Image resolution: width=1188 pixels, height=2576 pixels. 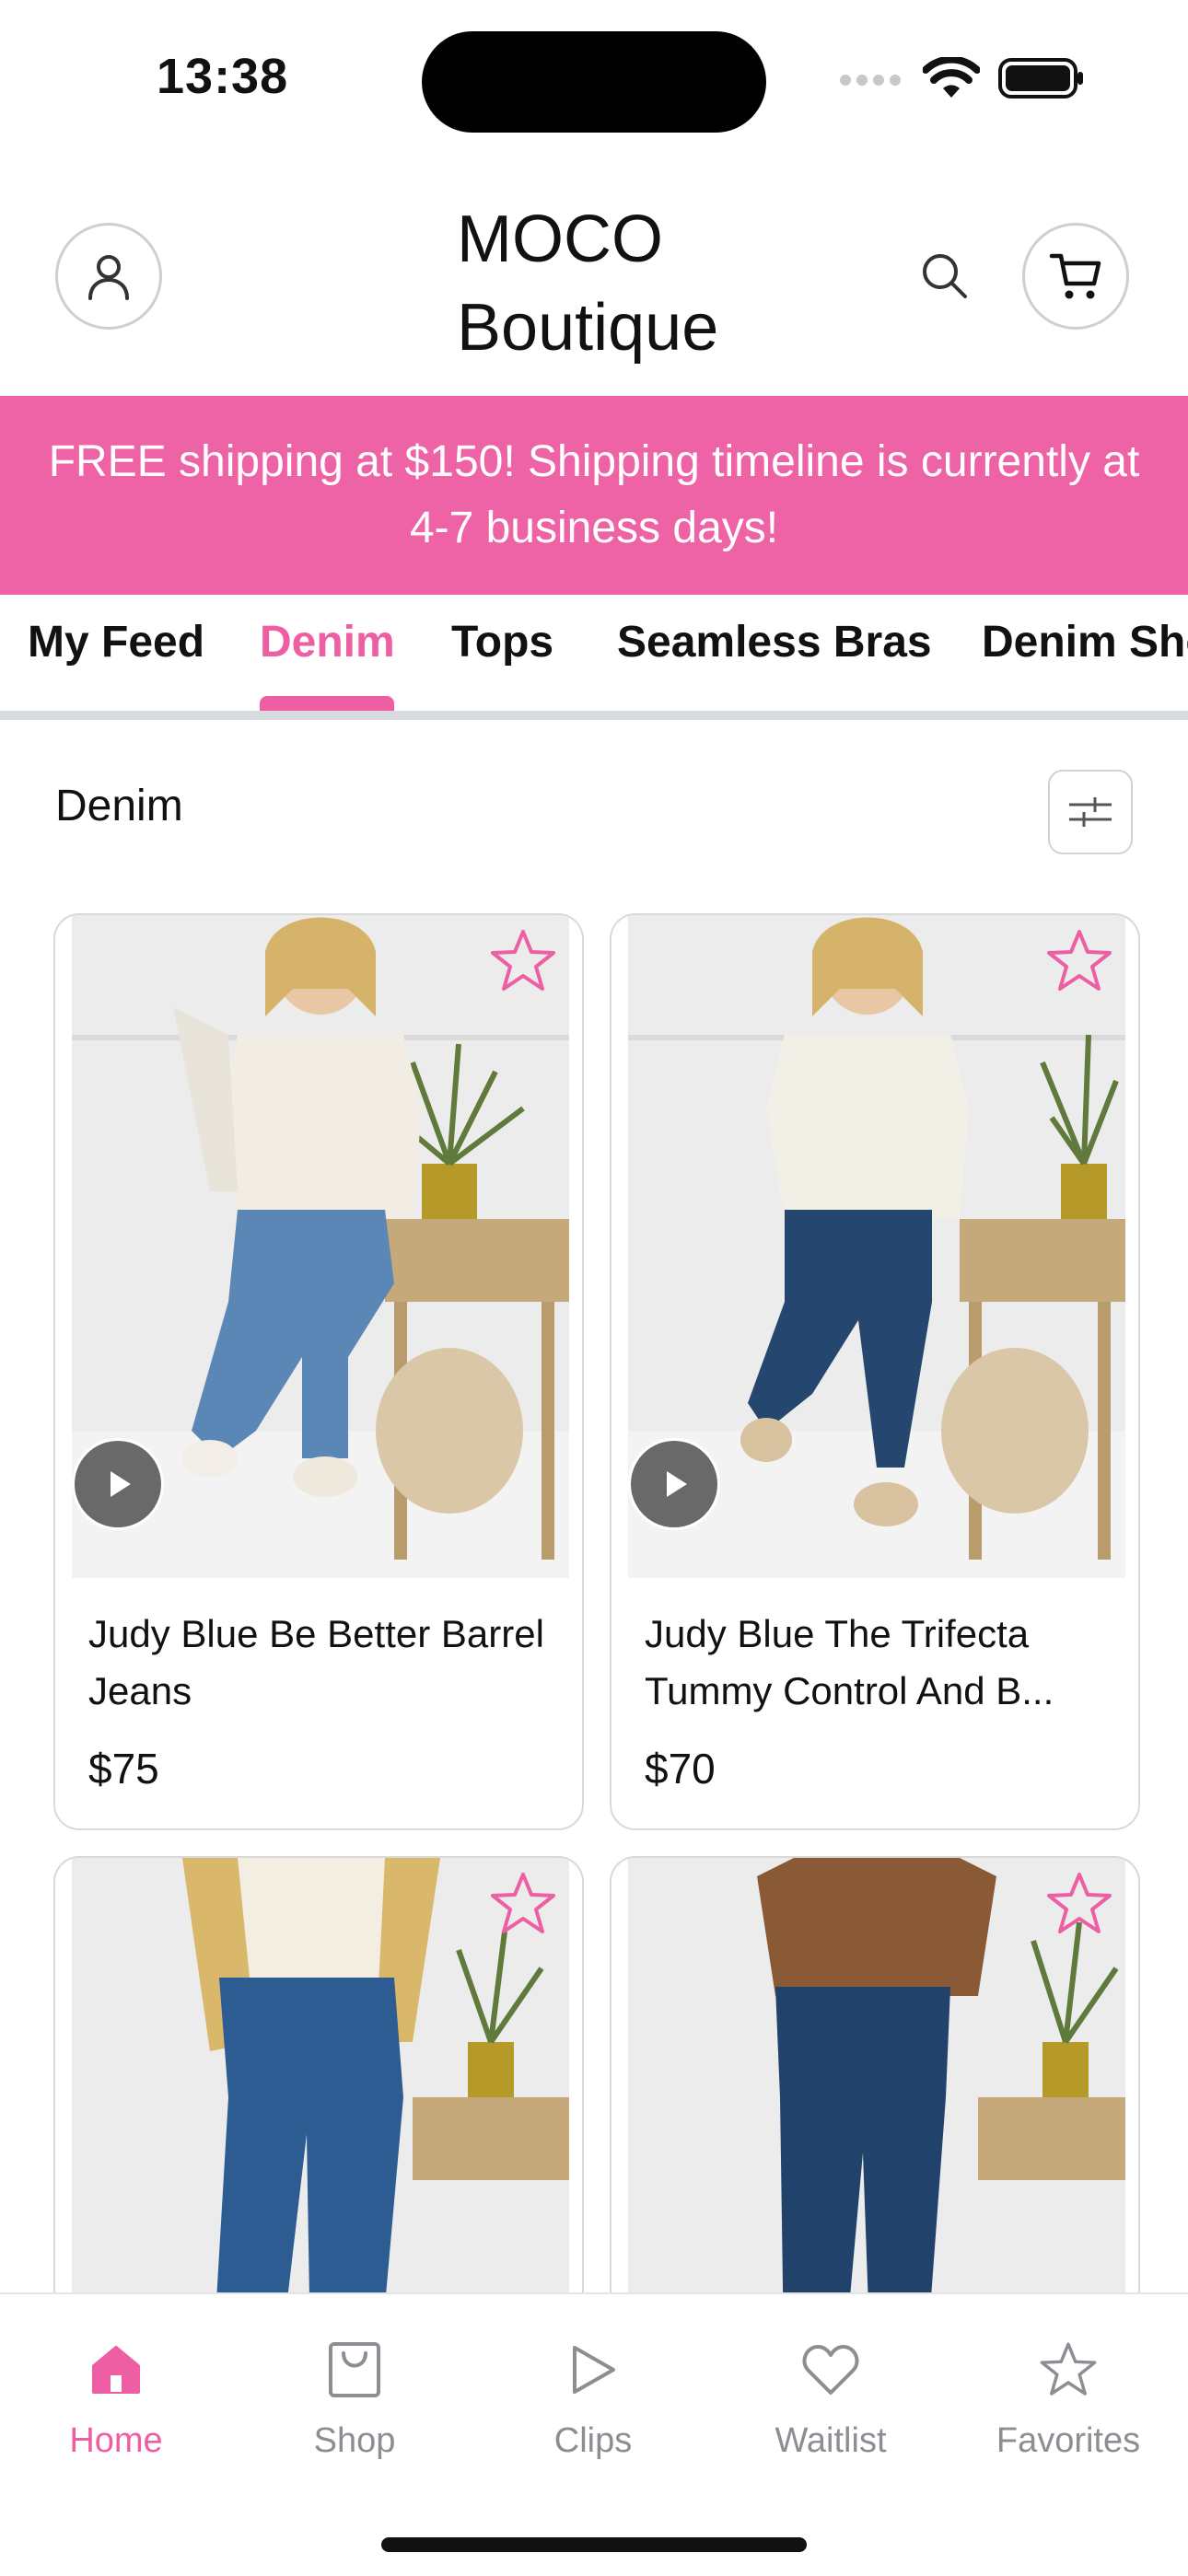 What do you see at coordinates (116, 642) in the screenshot?
I see `tab-my-feed: My Feed` at bounding box center [116, 642].